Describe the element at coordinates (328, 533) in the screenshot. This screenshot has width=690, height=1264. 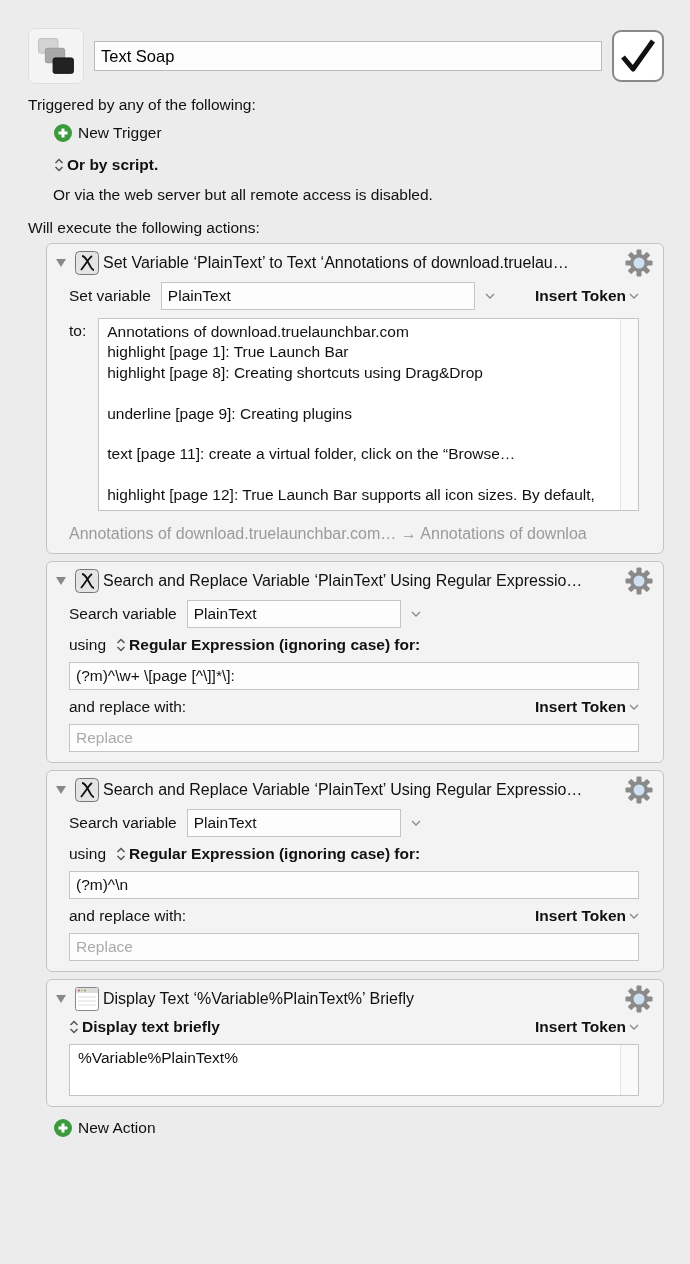
I see `action-summary: Annotations of download.truelaunchbar.com… → Annotations of downloa` at that location.